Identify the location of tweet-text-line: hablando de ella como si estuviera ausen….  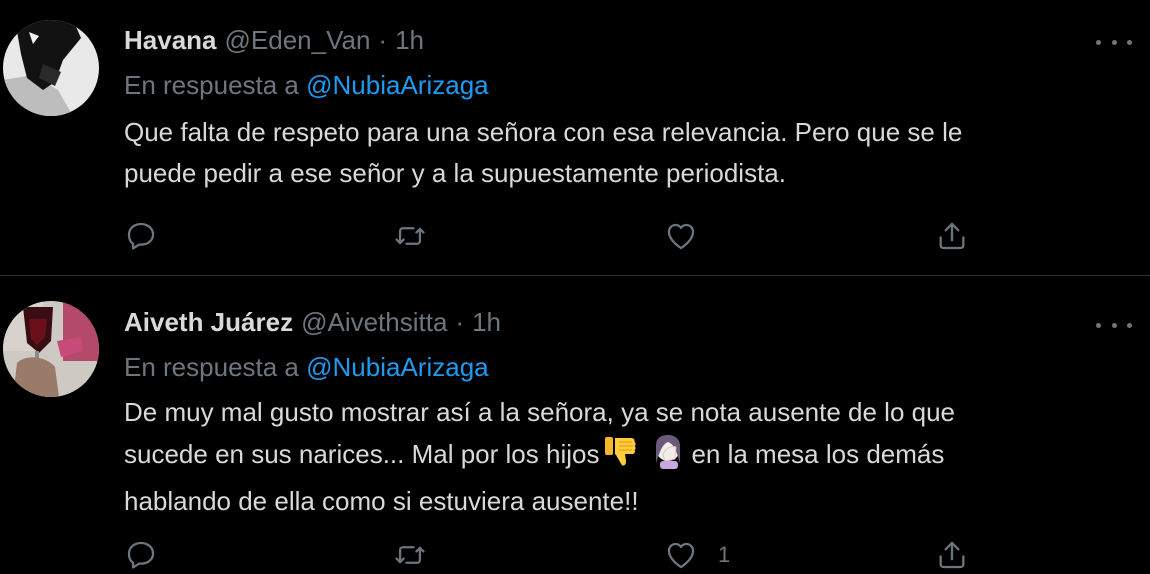
(381, 501).